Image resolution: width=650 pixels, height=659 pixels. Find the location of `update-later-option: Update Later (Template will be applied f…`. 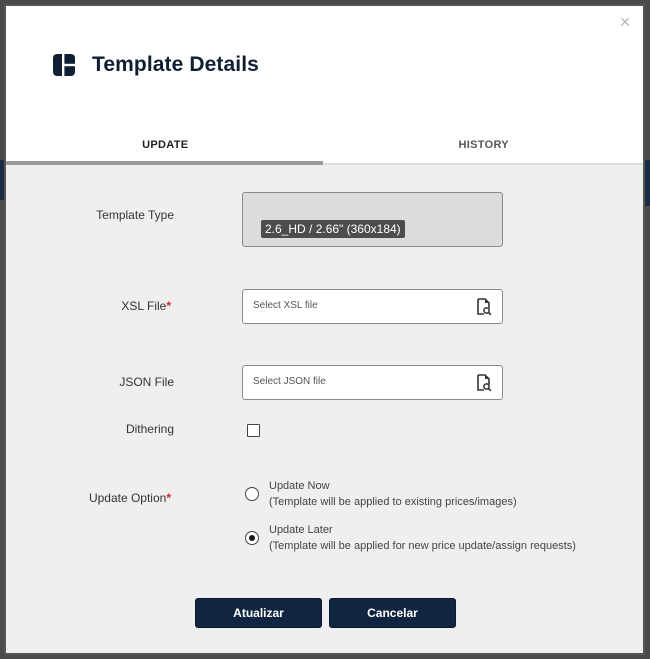

update-later-option: Update Later (Template will be applied f… is located at coordinates (422, 538).